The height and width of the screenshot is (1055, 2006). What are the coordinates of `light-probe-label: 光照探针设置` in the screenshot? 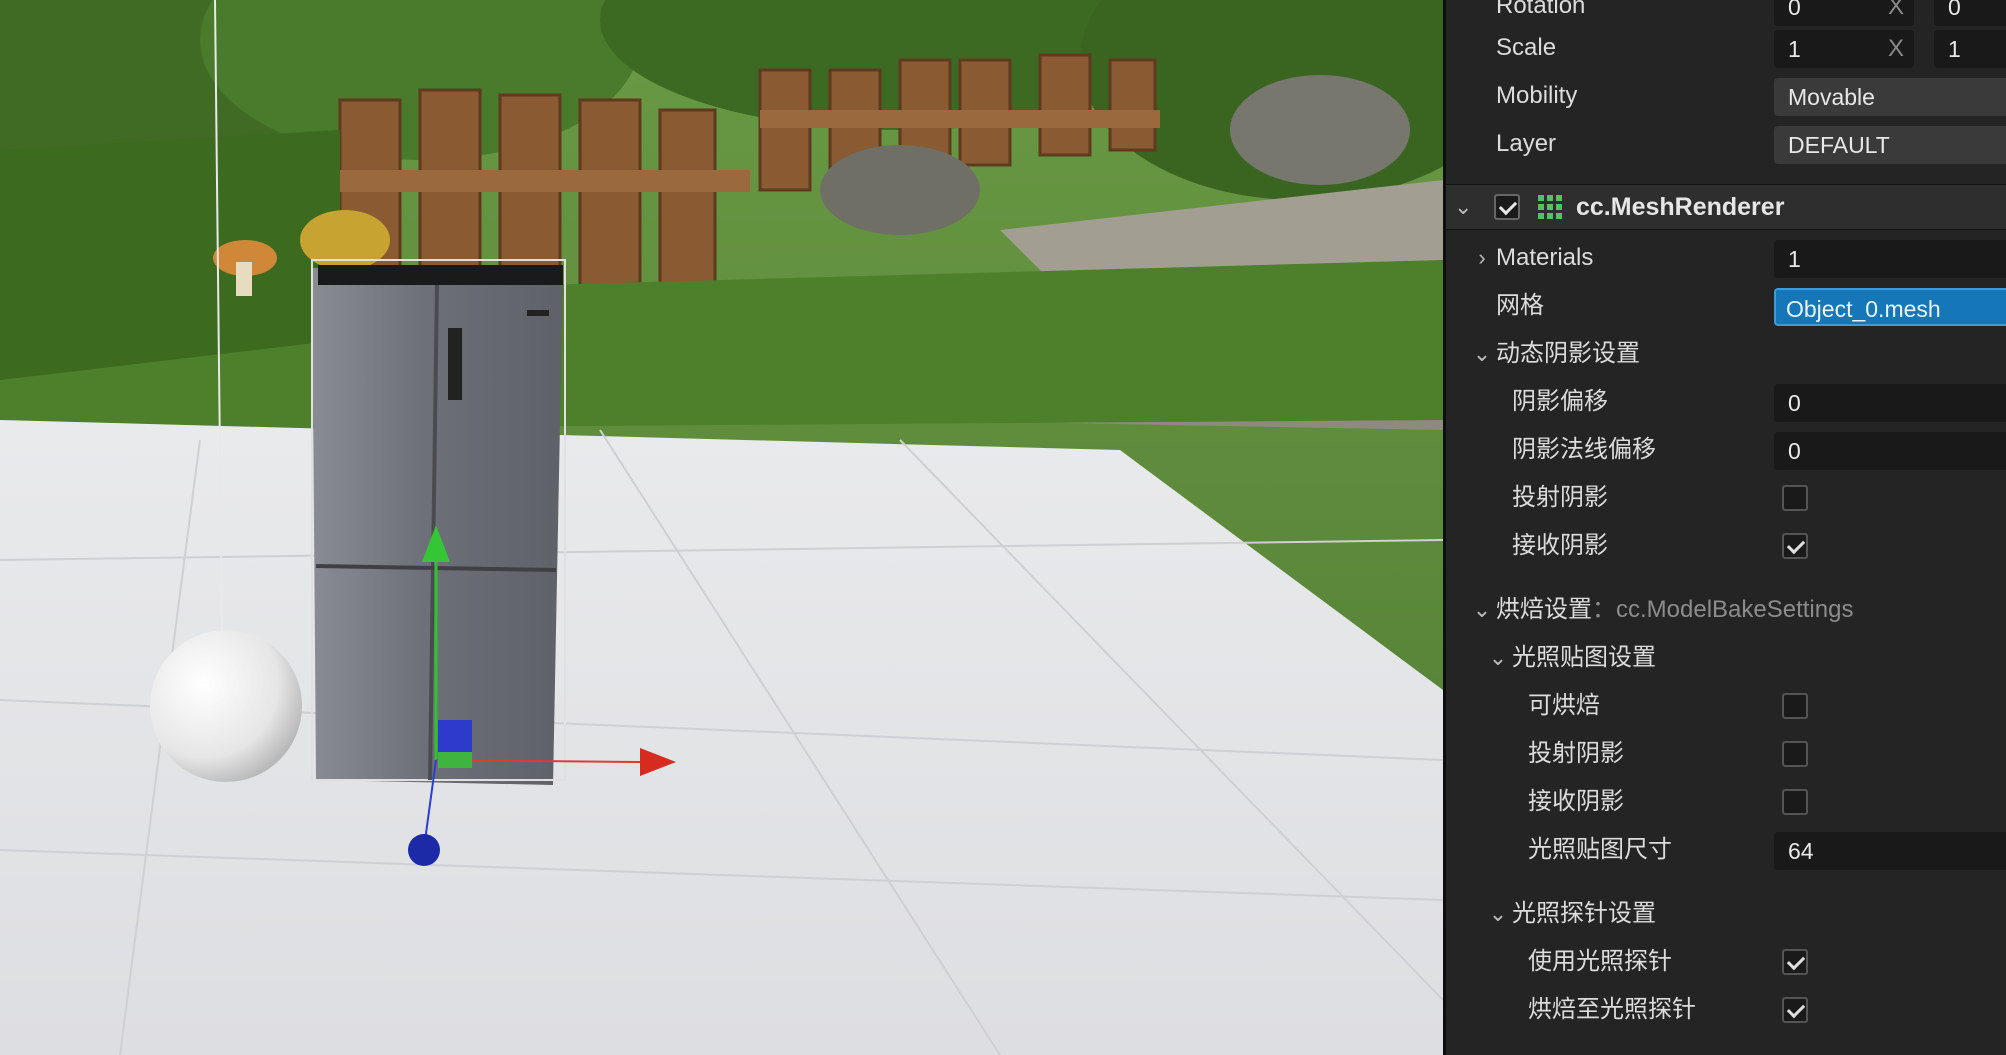 It's located at (1584, 913).